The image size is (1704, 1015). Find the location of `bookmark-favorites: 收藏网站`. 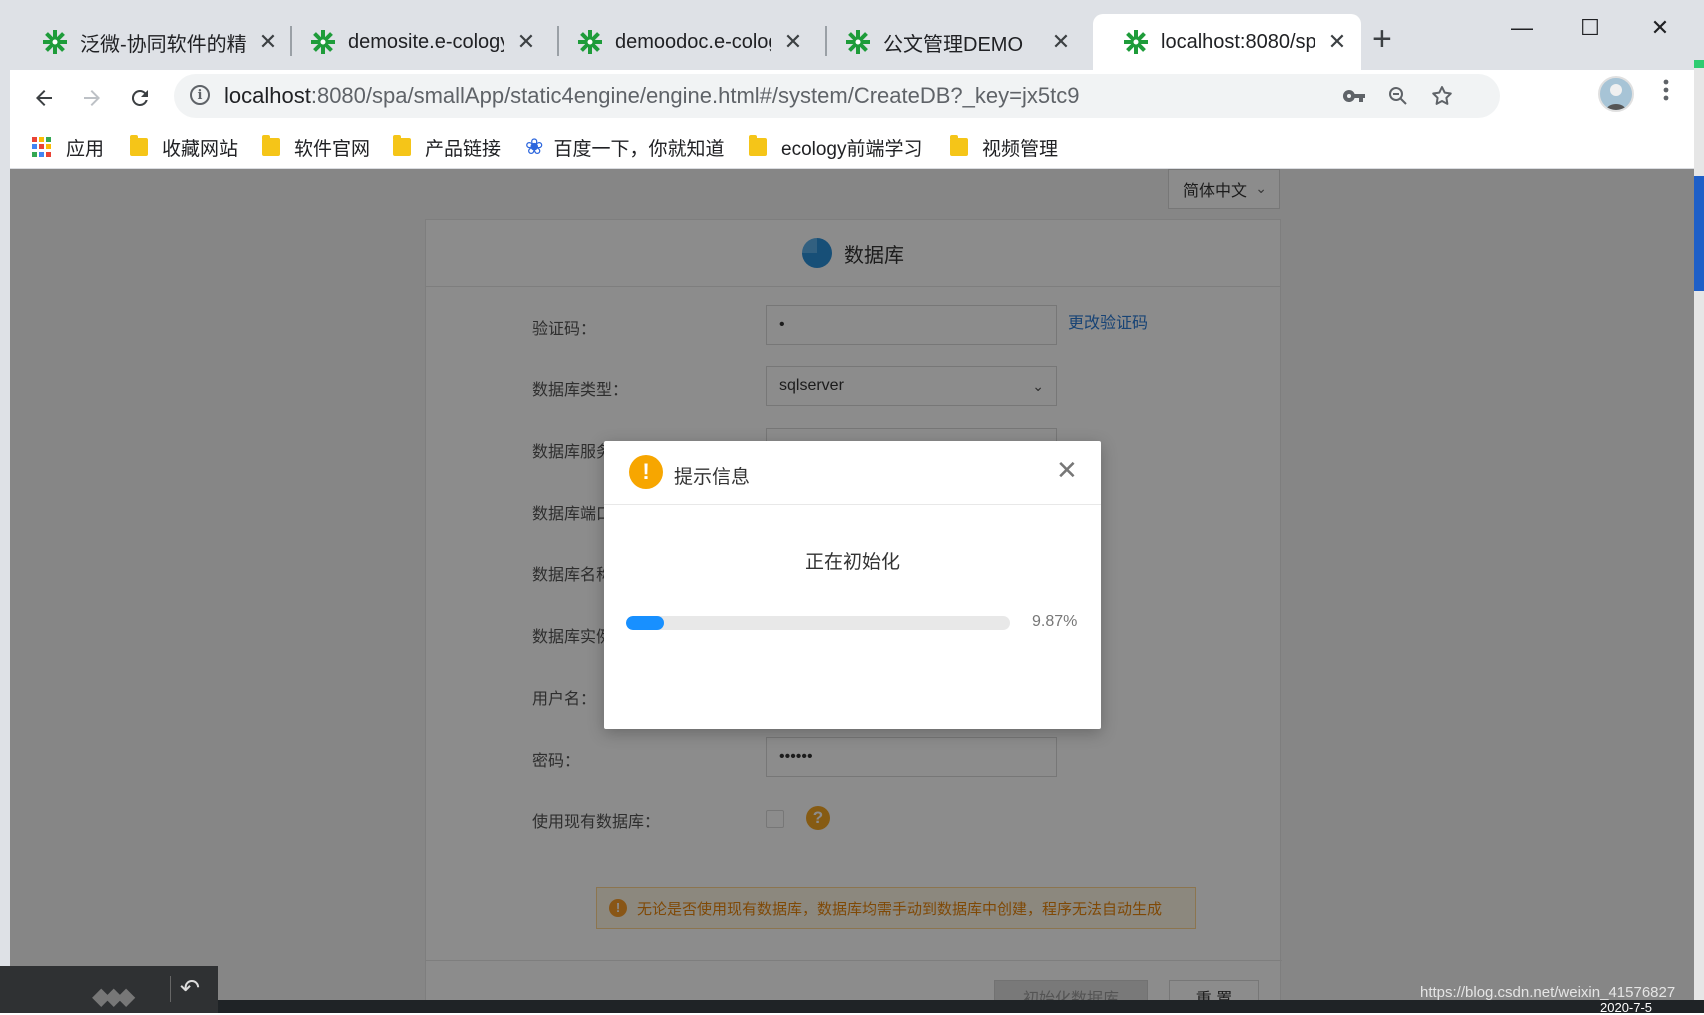

bookmark-favorites: 收藏网站 is located at coordinates (184, 147).